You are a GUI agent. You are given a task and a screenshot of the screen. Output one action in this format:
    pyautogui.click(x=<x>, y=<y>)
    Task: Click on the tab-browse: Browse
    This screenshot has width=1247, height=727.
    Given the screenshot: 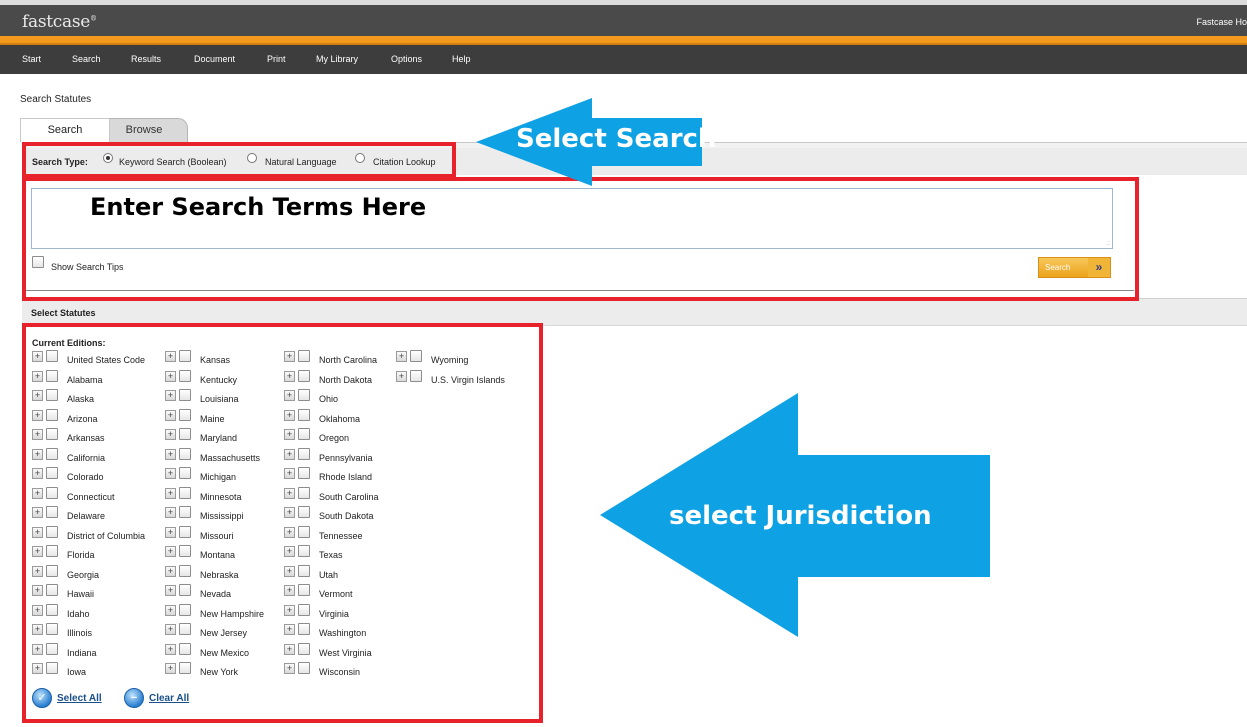 What is the action you would take?
    pyautogui.click(x=144, y=130)
    